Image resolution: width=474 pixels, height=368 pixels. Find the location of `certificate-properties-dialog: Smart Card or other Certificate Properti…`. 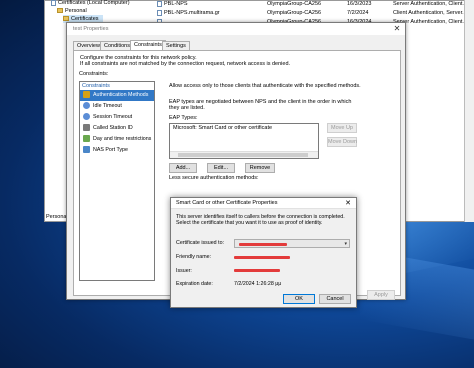

certificate-properties-dialog: Smart Card or other Certificate Properti… is located at coordinates (263, 252).